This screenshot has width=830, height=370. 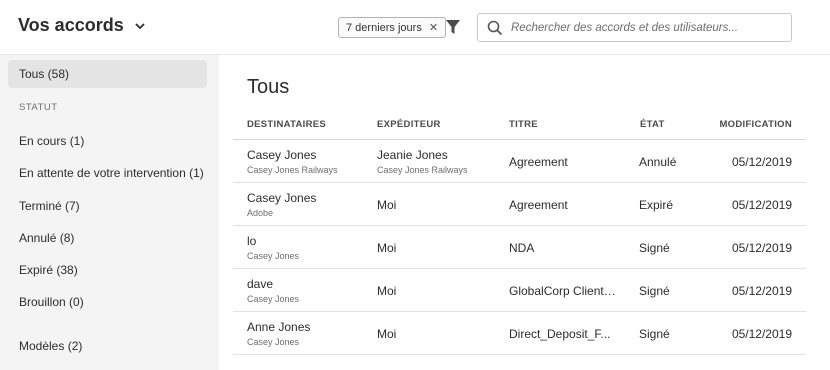 I want to click on recipient-cell: Casey Jones Adobe, so click(x=282, y=204).